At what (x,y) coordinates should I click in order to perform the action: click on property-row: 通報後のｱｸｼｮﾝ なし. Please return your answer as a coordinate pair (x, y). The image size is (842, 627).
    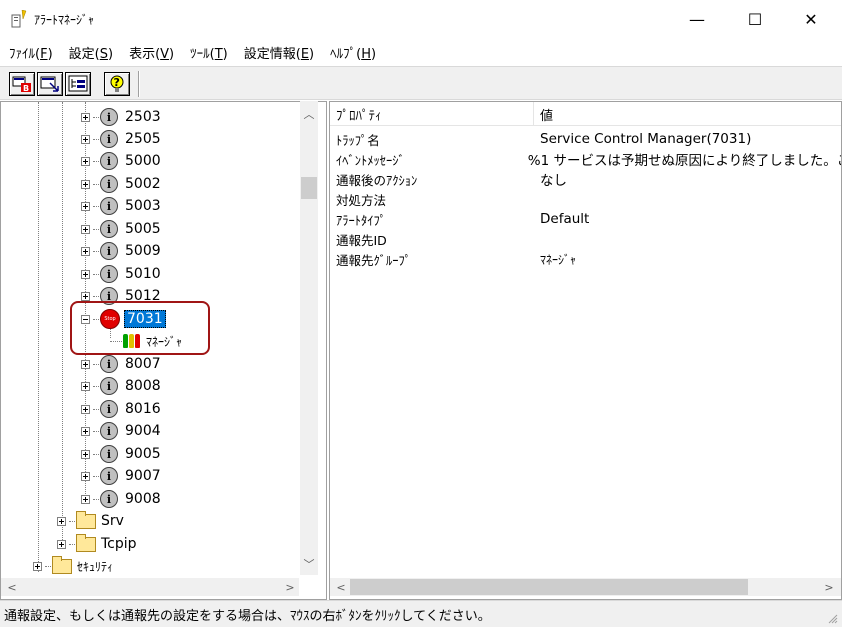
    Looking at the image, I should click on (585, 179).